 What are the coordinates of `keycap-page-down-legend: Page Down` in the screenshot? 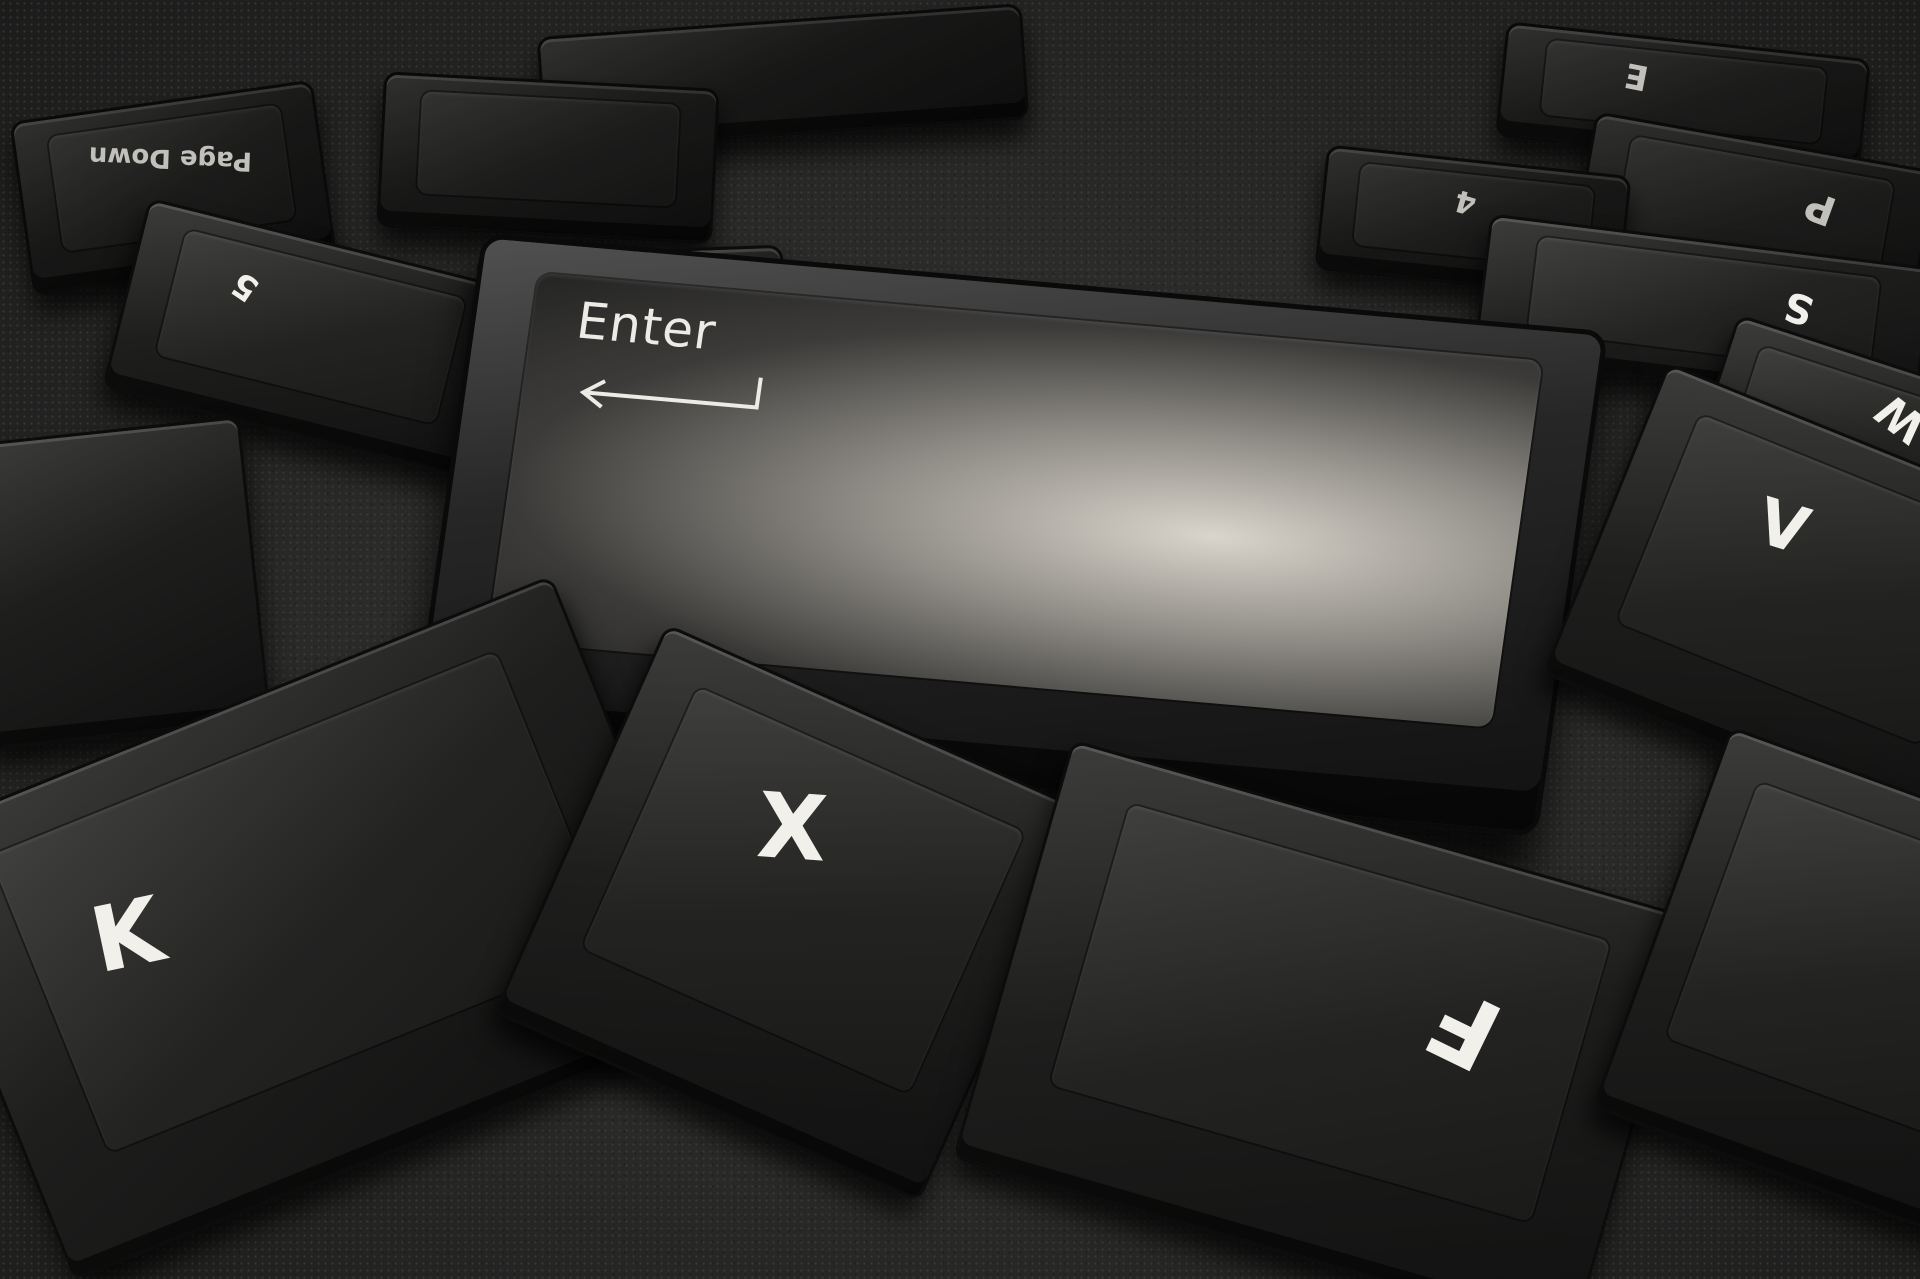 It's located at (170, 158).